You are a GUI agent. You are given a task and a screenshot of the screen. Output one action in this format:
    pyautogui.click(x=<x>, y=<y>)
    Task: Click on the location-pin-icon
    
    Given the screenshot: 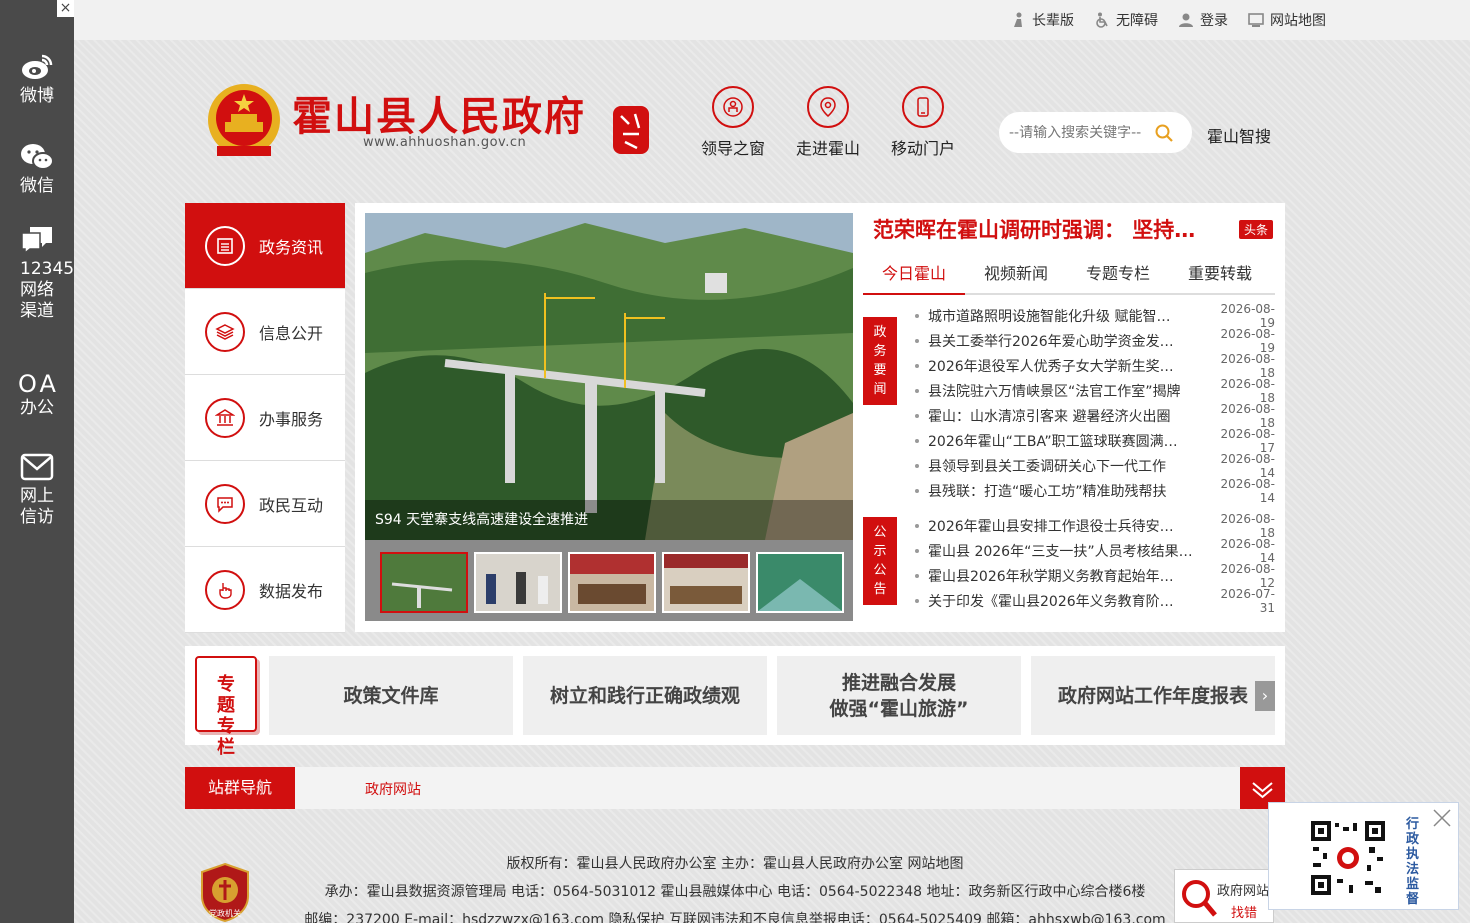 What is the action you would take?
    pyautogui.click(x=828, y=107)
    